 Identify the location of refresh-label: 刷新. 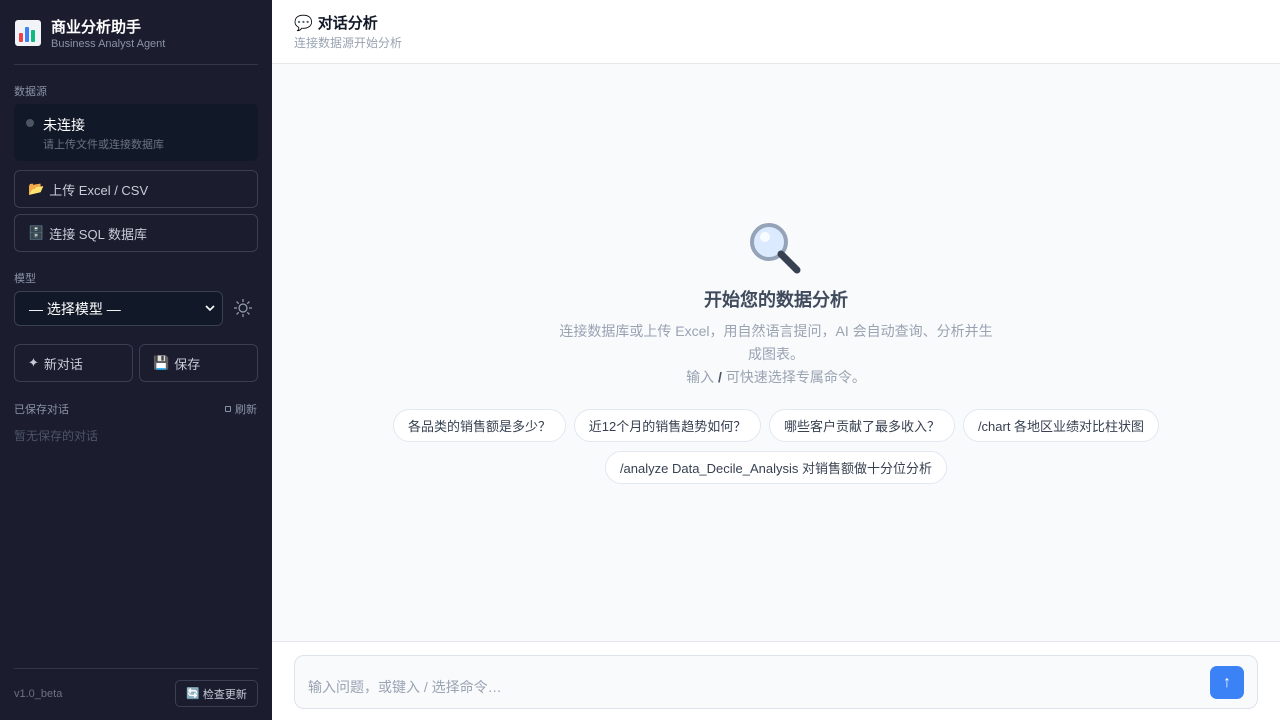
(246, 410).